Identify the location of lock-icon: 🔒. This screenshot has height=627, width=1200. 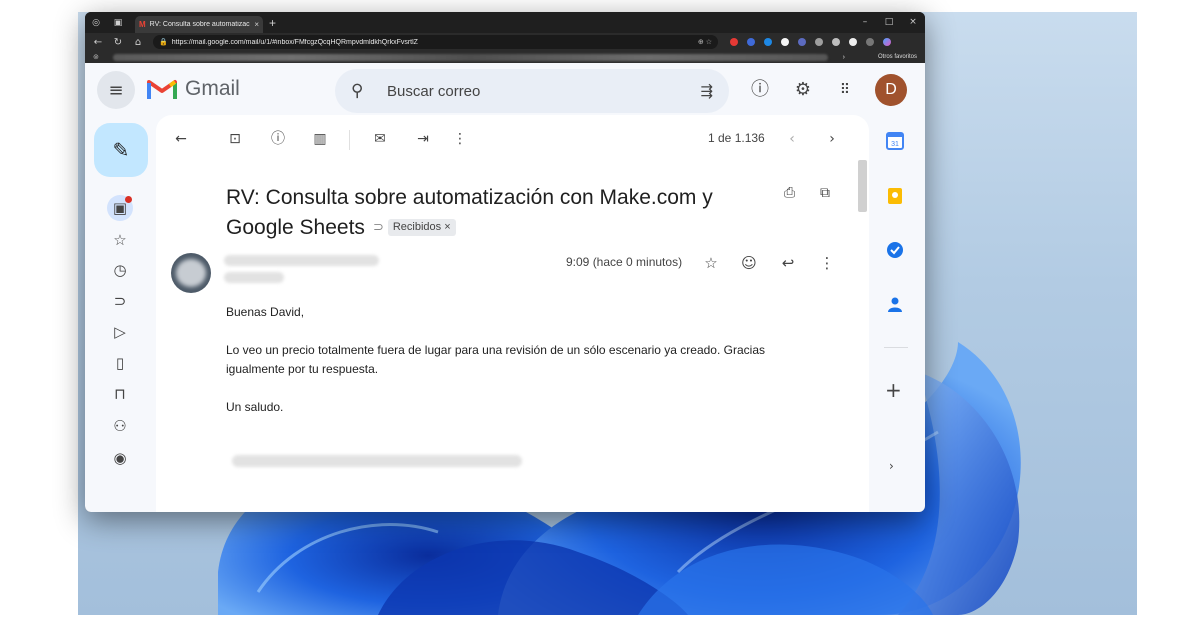
(163, 42).